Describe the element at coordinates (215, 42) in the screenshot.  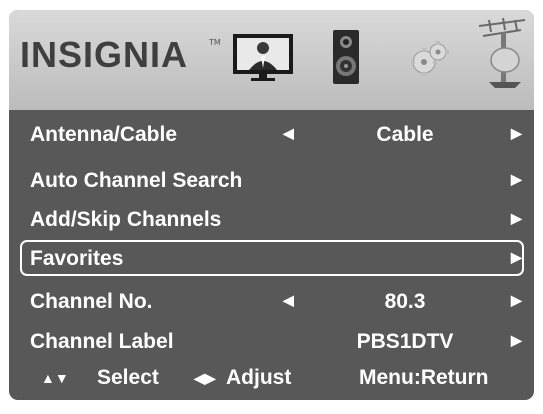
I see `trademark-mark: TM` at that location.